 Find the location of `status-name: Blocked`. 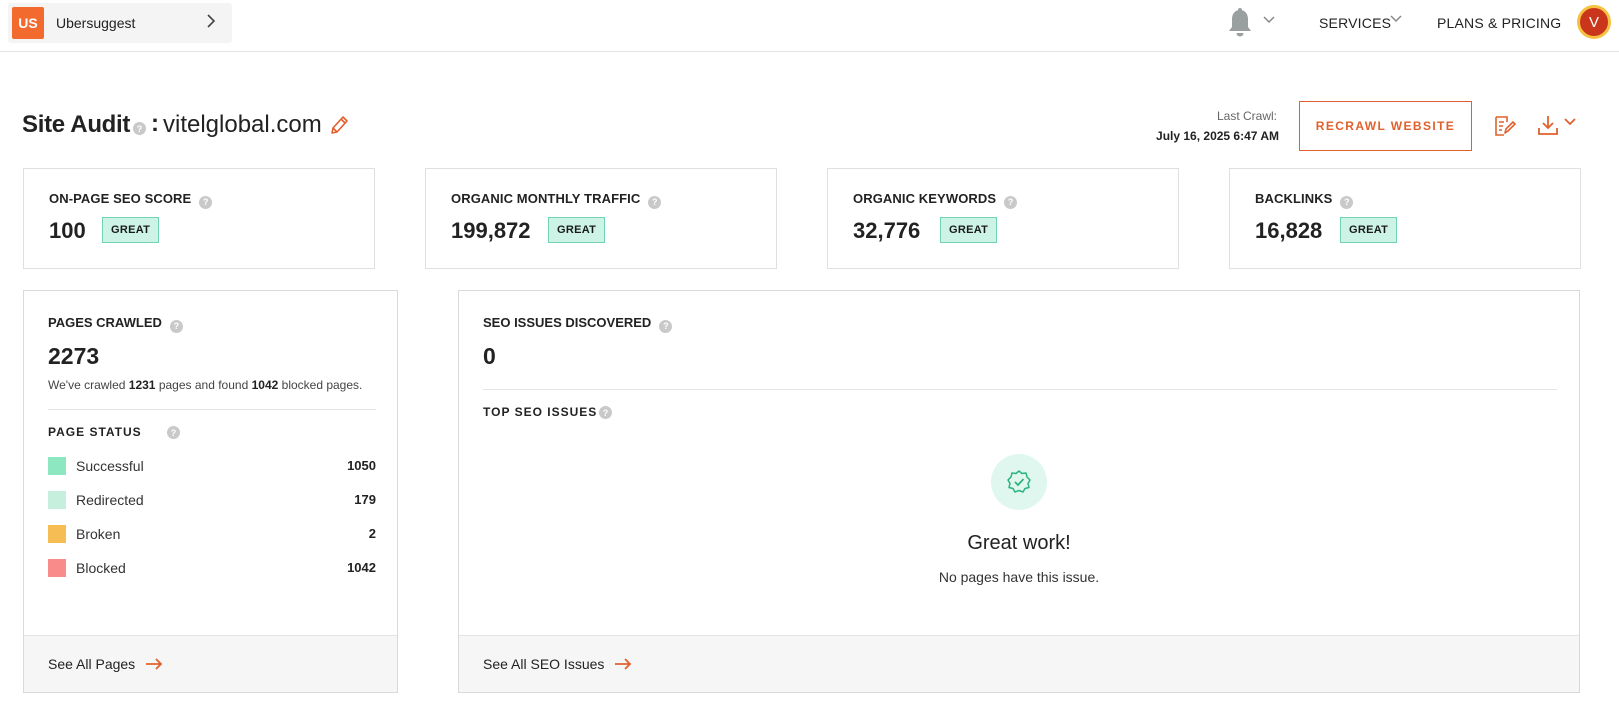

status-name: Blocked is located at coordinates (101, 568).